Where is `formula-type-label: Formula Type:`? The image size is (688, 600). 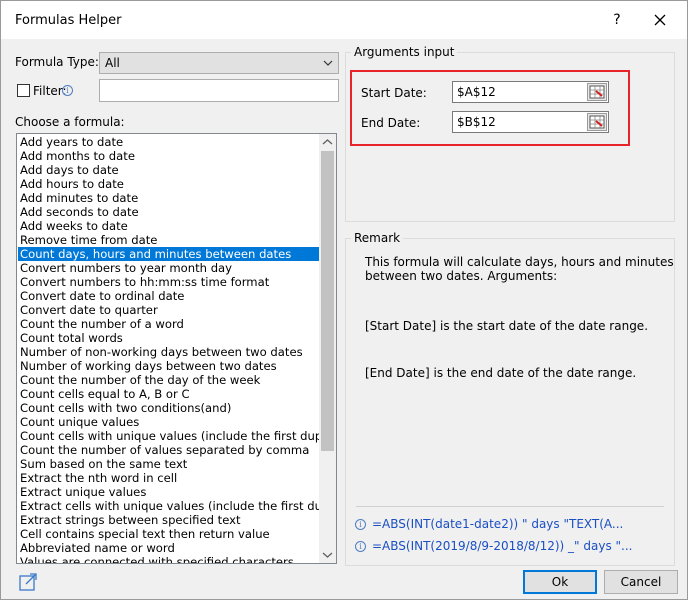 formula-type-label: Formula Type: is located at coordinates (57, 62).